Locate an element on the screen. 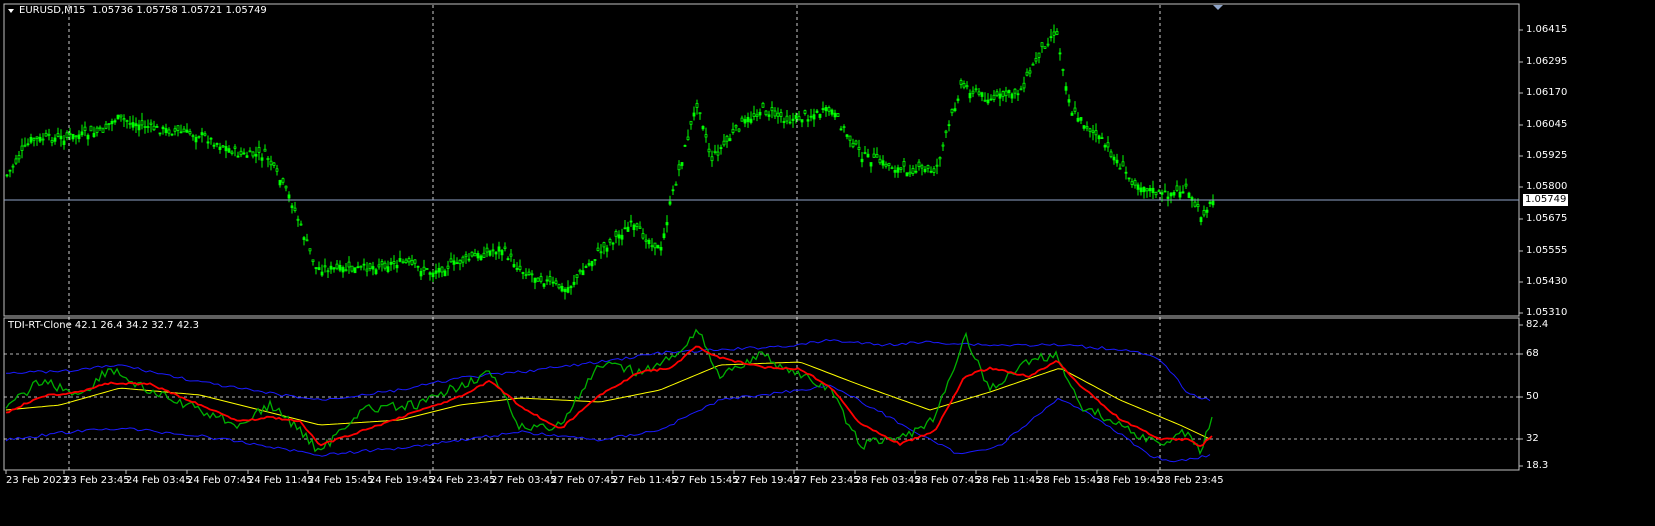  time-label: 27 Feb 11:45 is located at coordinates (645, 480).